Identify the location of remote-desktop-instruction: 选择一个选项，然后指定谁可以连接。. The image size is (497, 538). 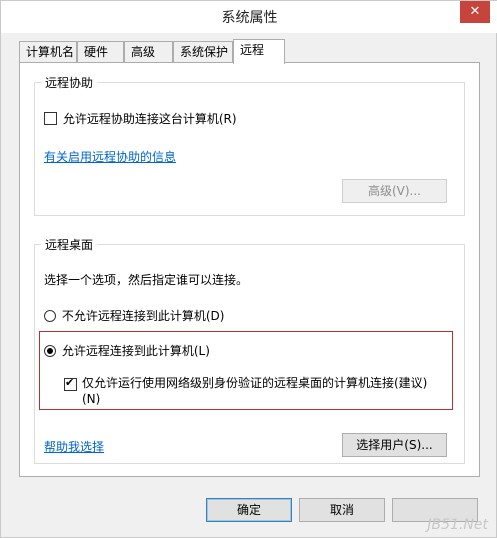
(146, 280).